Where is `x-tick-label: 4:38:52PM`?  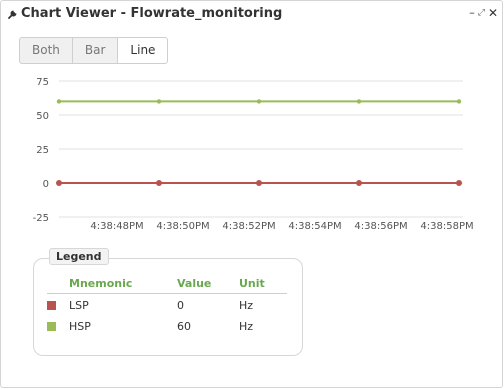 x-tick-label: 4:38:52PM is located at coordinates (248, 226).